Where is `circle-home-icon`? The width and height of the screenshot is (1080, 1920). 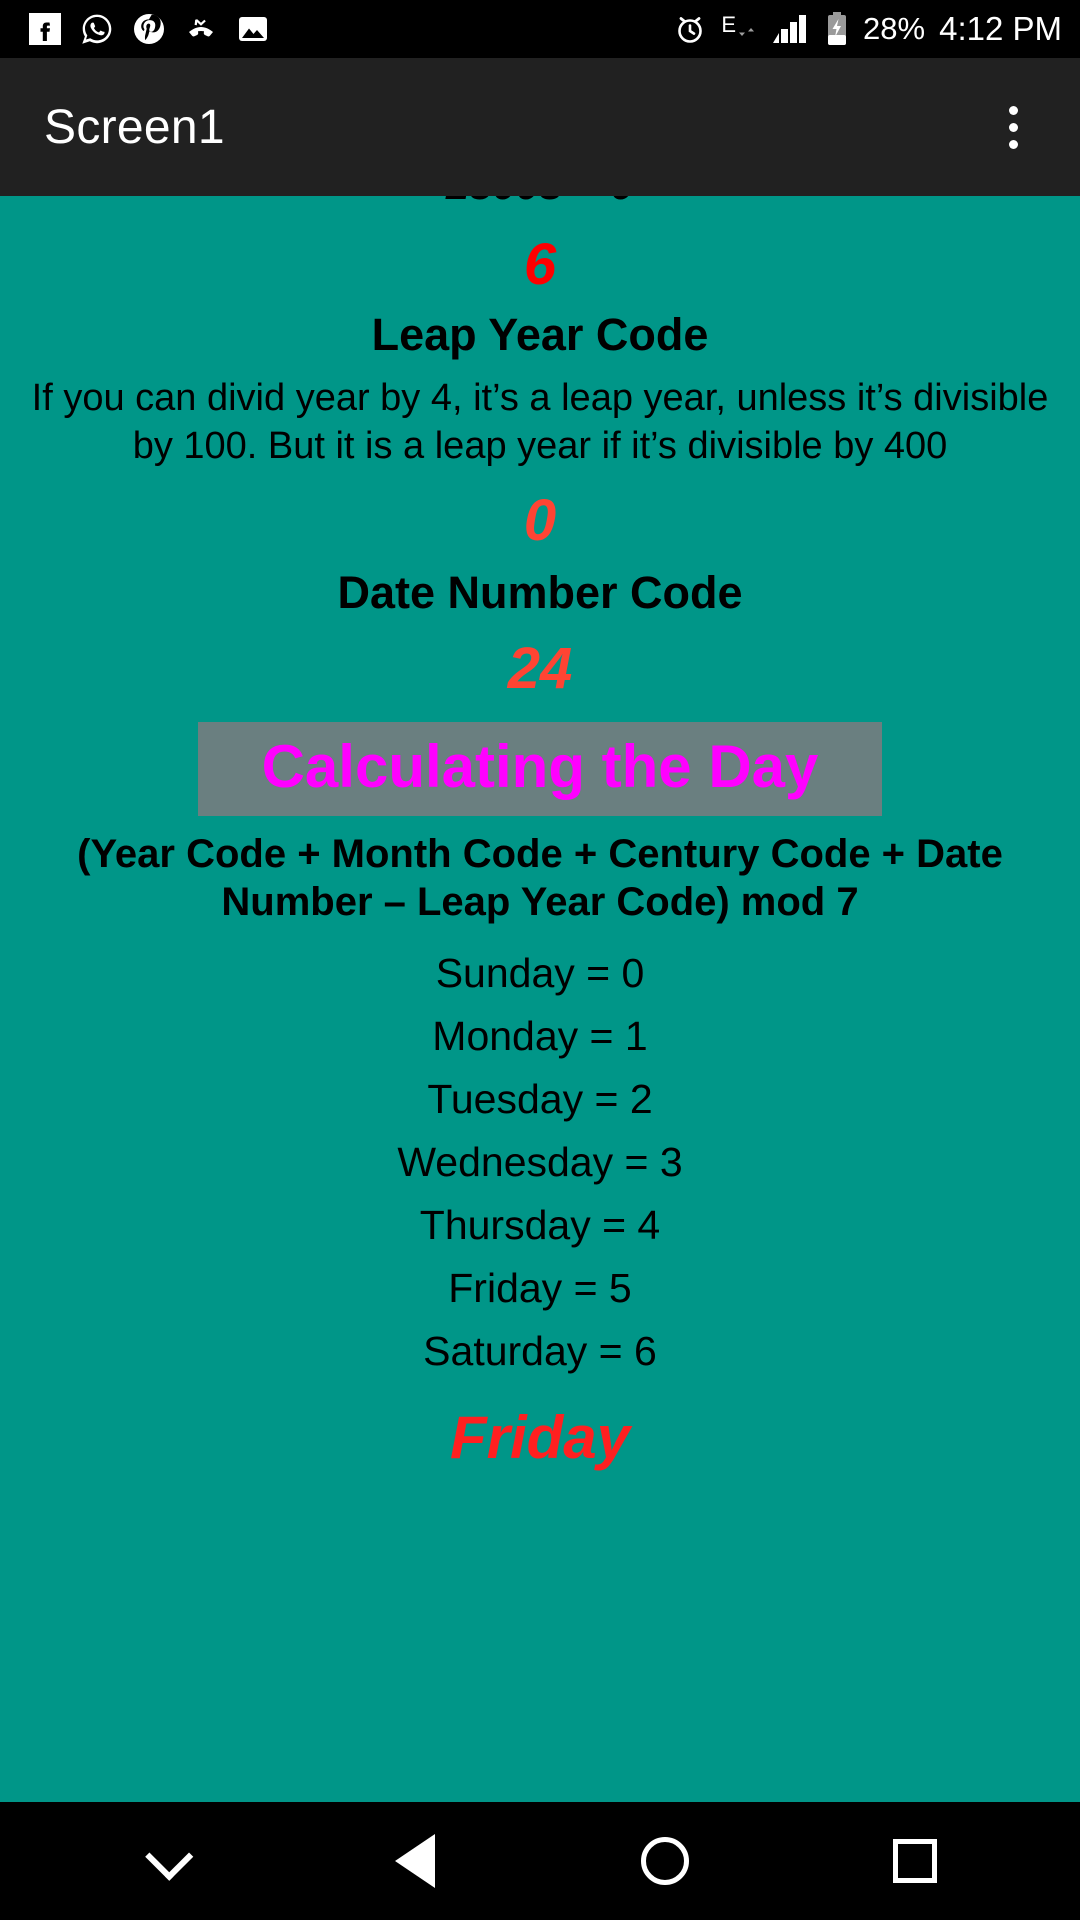
circle-home-icon is located at coordinates (665, 1861).